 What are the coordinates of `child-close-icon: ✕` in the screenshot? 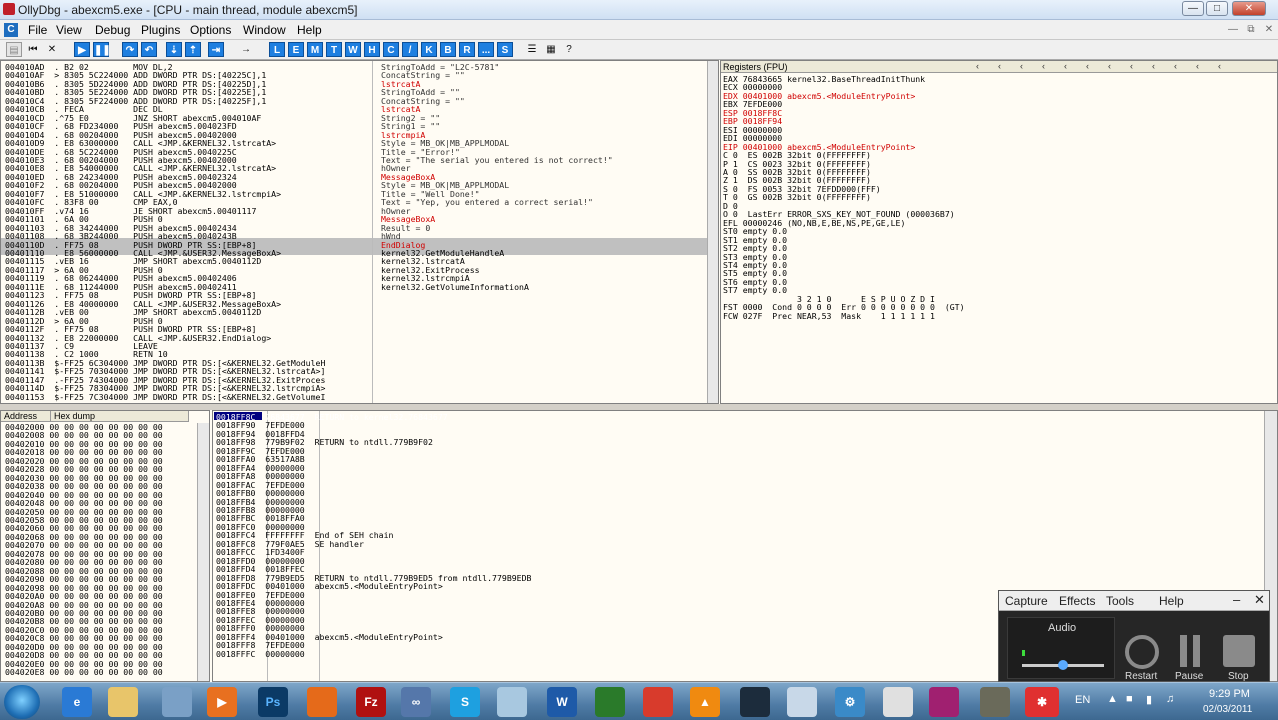 It's located at (1269, 29).